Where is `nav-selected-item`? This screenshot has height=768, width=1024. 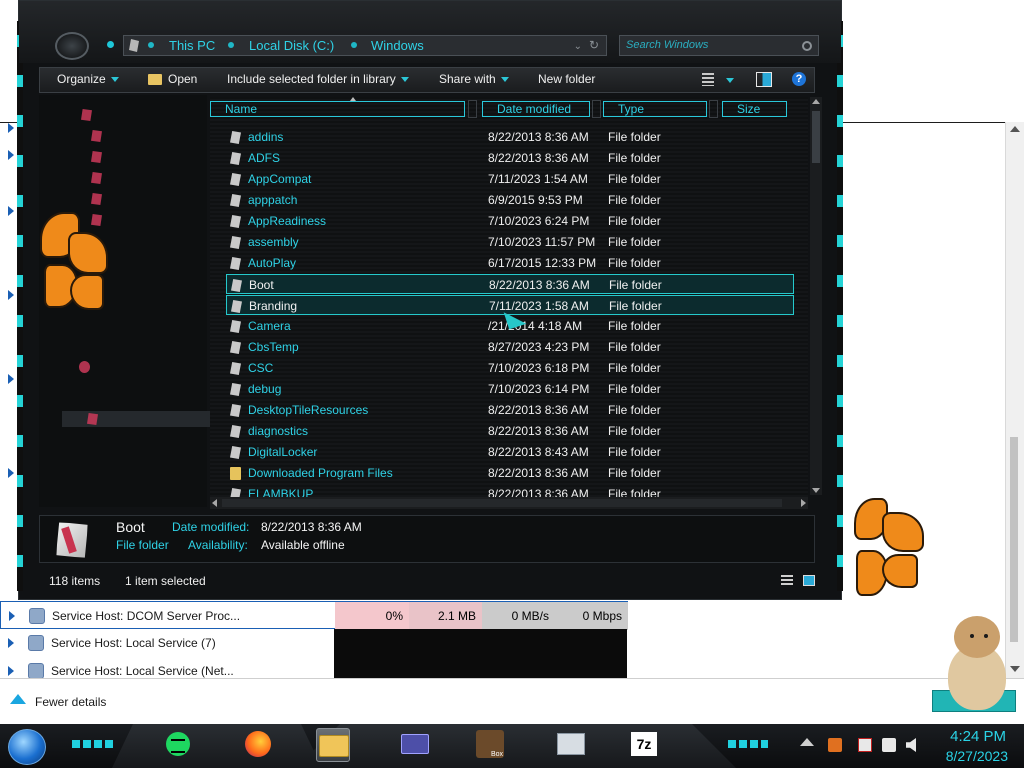
nav-selected-item is located at coordinates (143, 419).